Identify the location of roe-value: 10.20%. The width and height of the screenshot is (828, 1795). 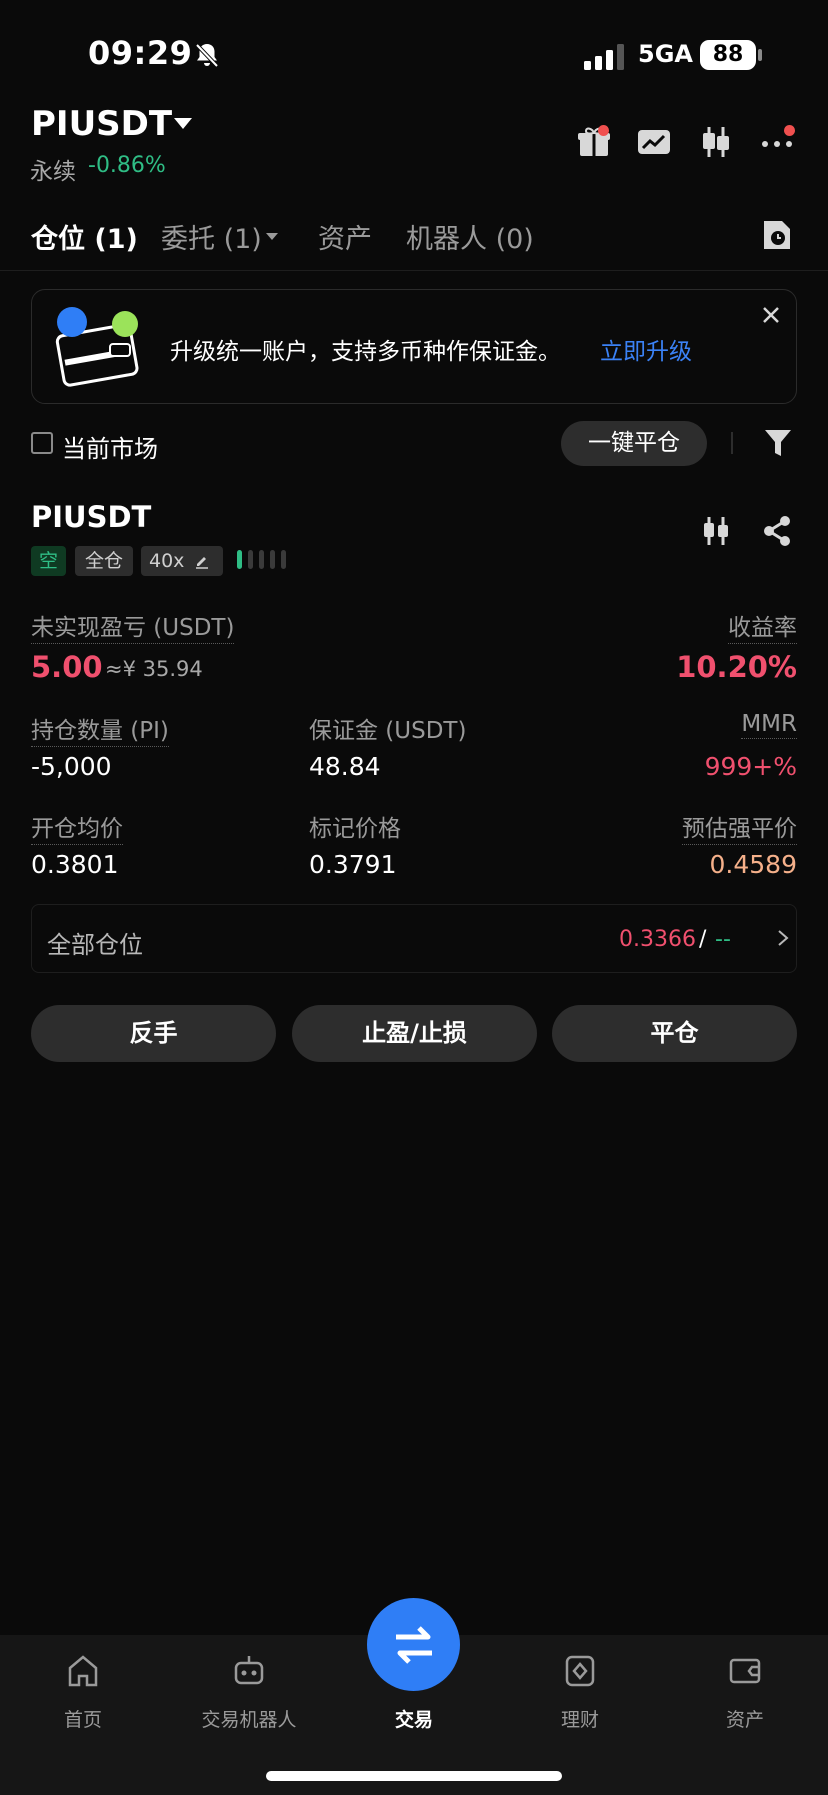
(736, 667).